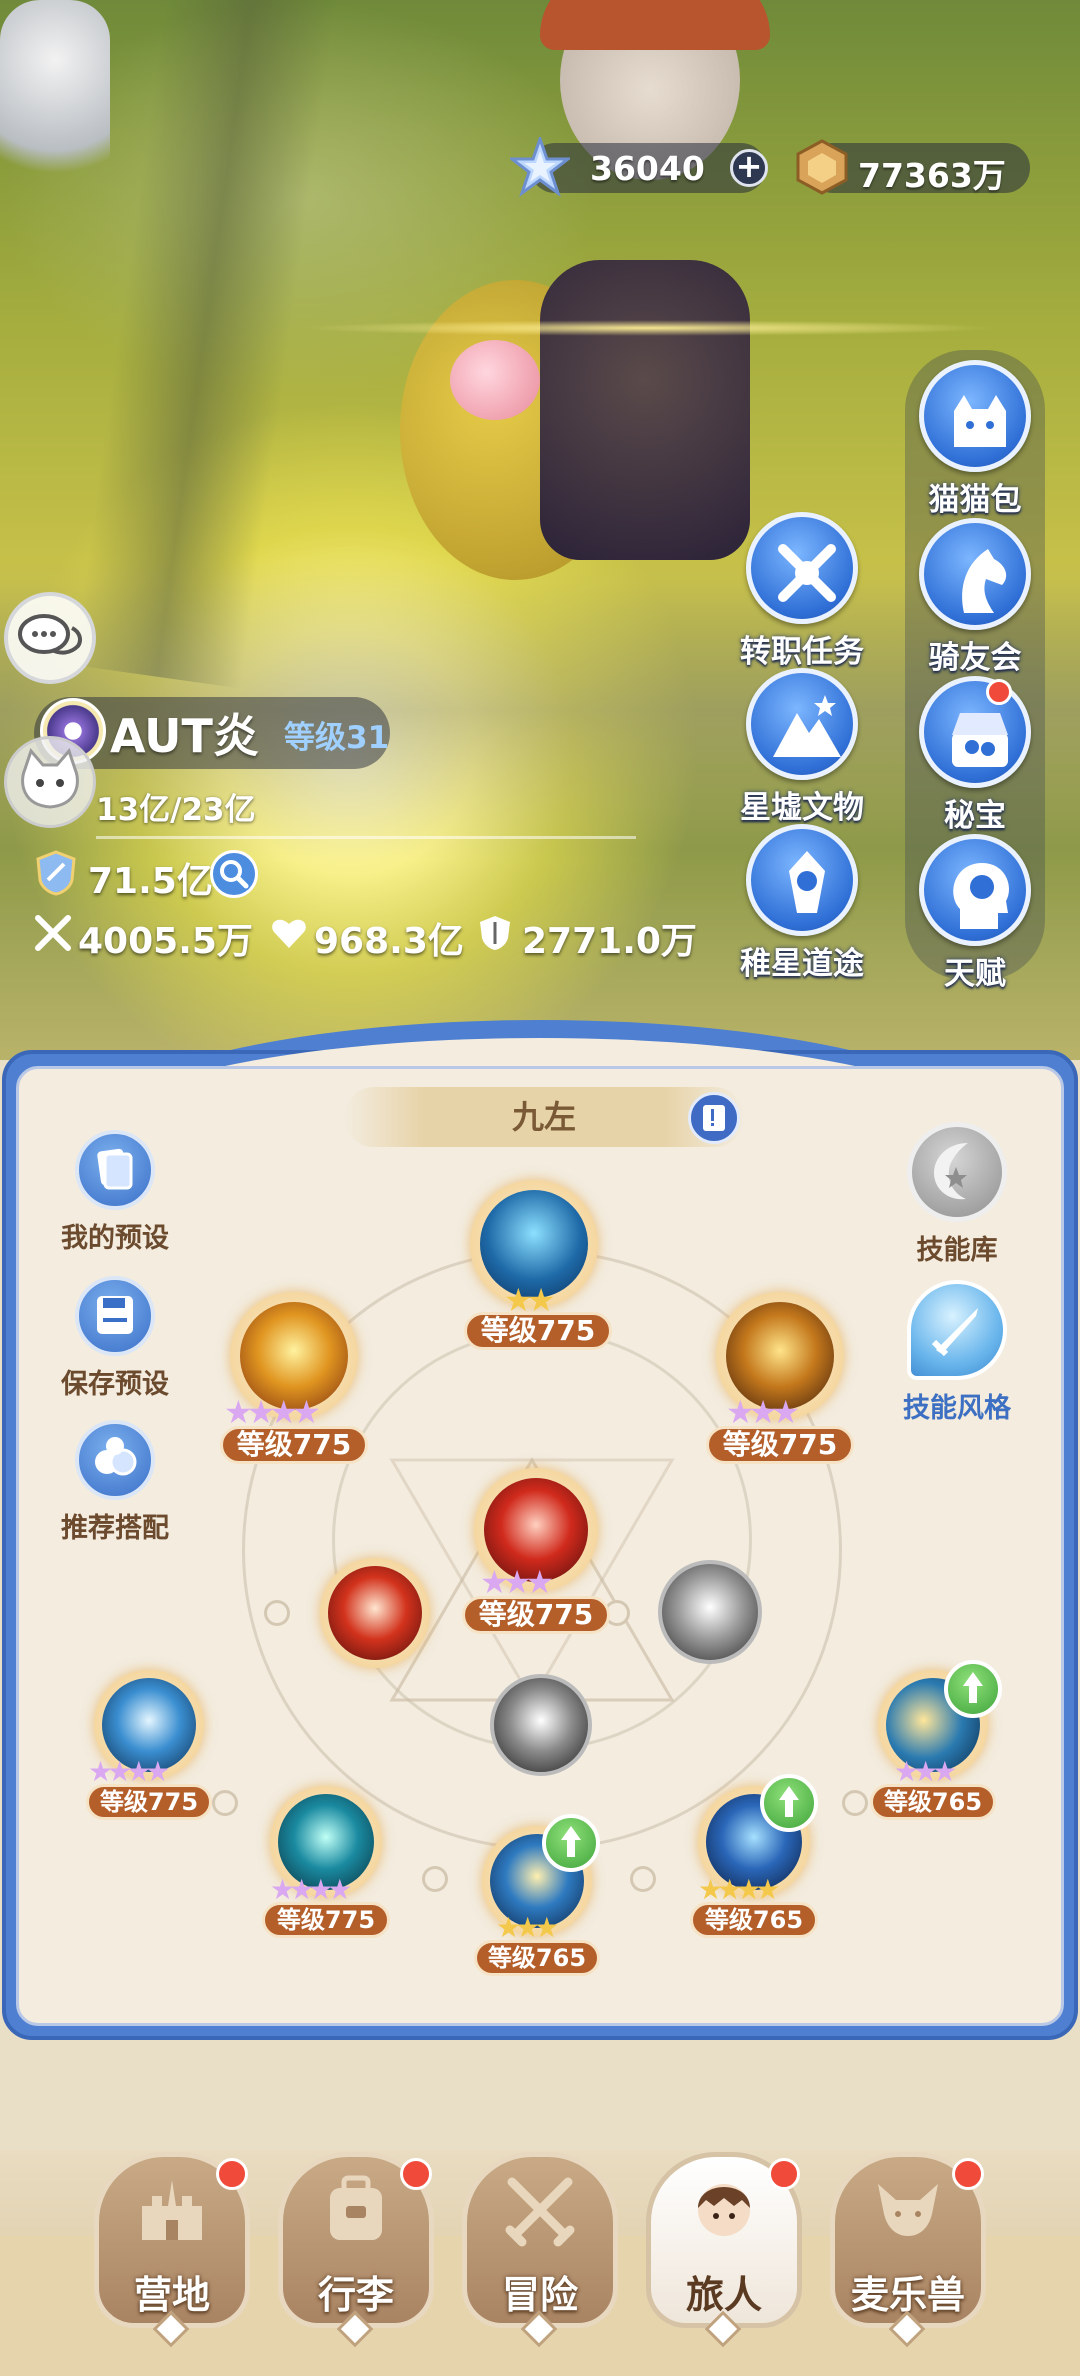 This screenshot has height=2376, width=1080. What do you see at coordinates (55, 100) in the screenshot?
I see `npc-character` at bounding box center [55, 100].